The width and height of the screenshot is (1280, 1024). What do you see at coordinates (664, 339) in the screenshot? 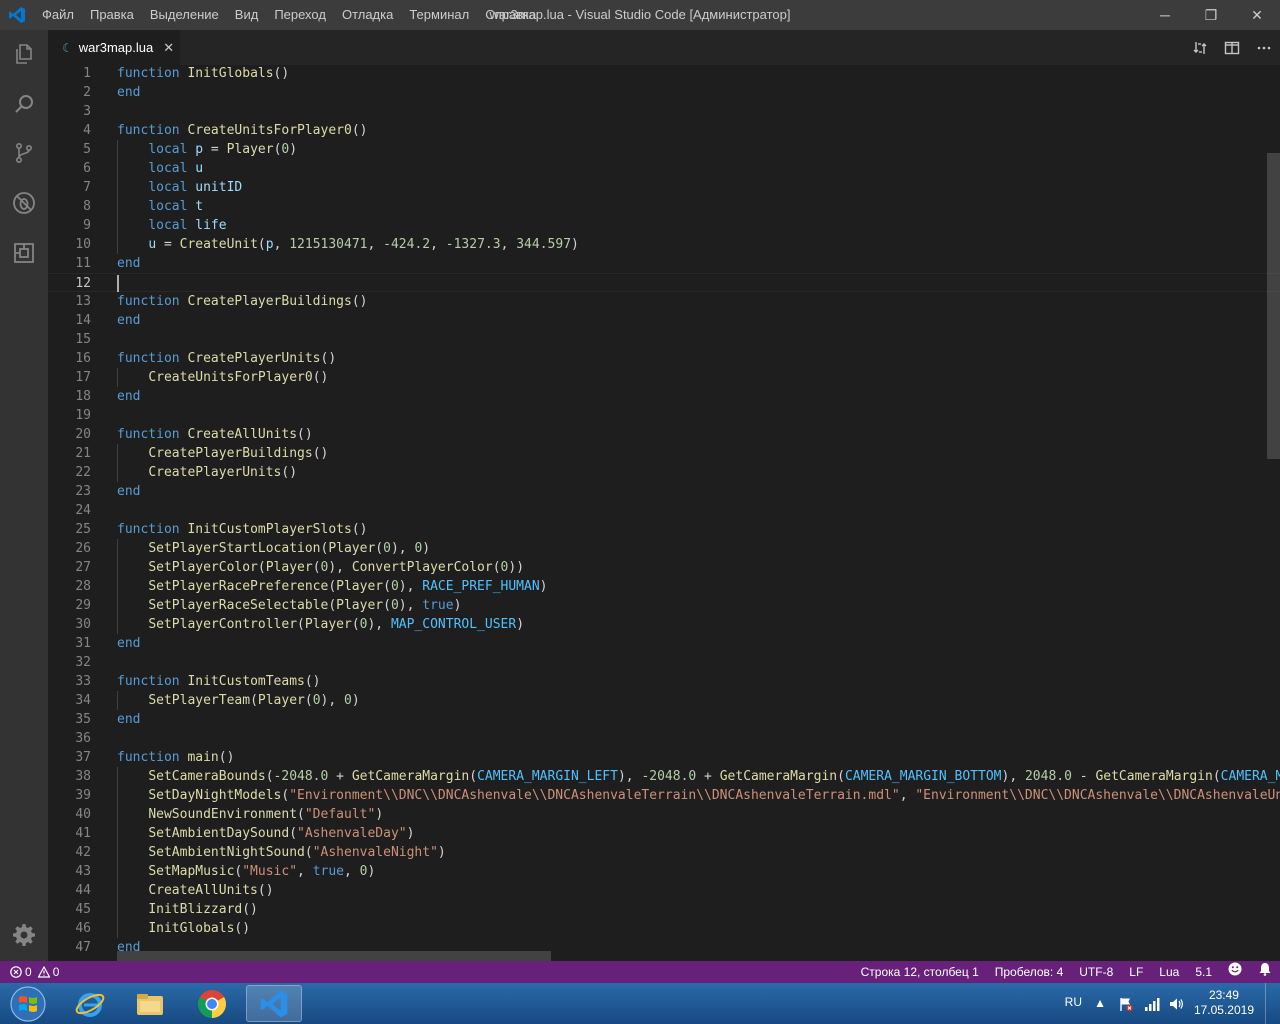
I see `code-line: 15` at bounding box center [664, 339].